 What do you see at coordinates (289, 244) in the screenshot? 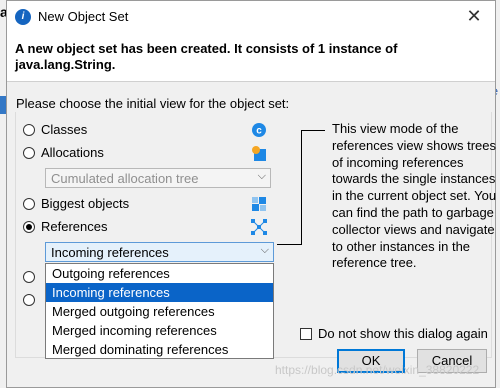
I see `callout-line-horizontal` at bounding box center [289, 244].